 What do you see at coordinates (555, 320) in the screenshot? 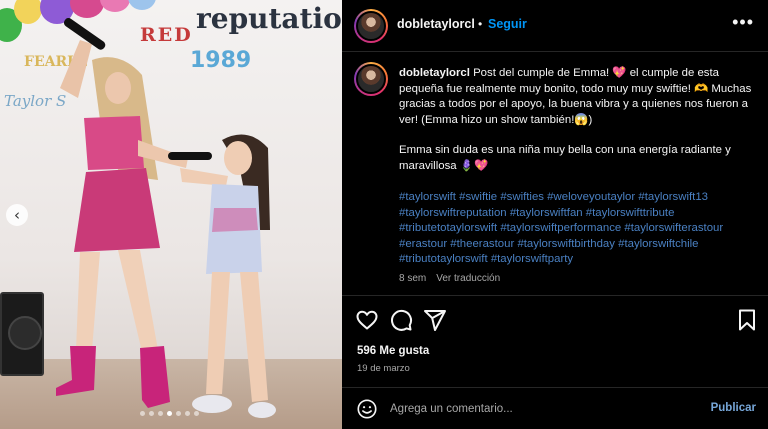
I see `action-bar` at bounding box center [555, 320].